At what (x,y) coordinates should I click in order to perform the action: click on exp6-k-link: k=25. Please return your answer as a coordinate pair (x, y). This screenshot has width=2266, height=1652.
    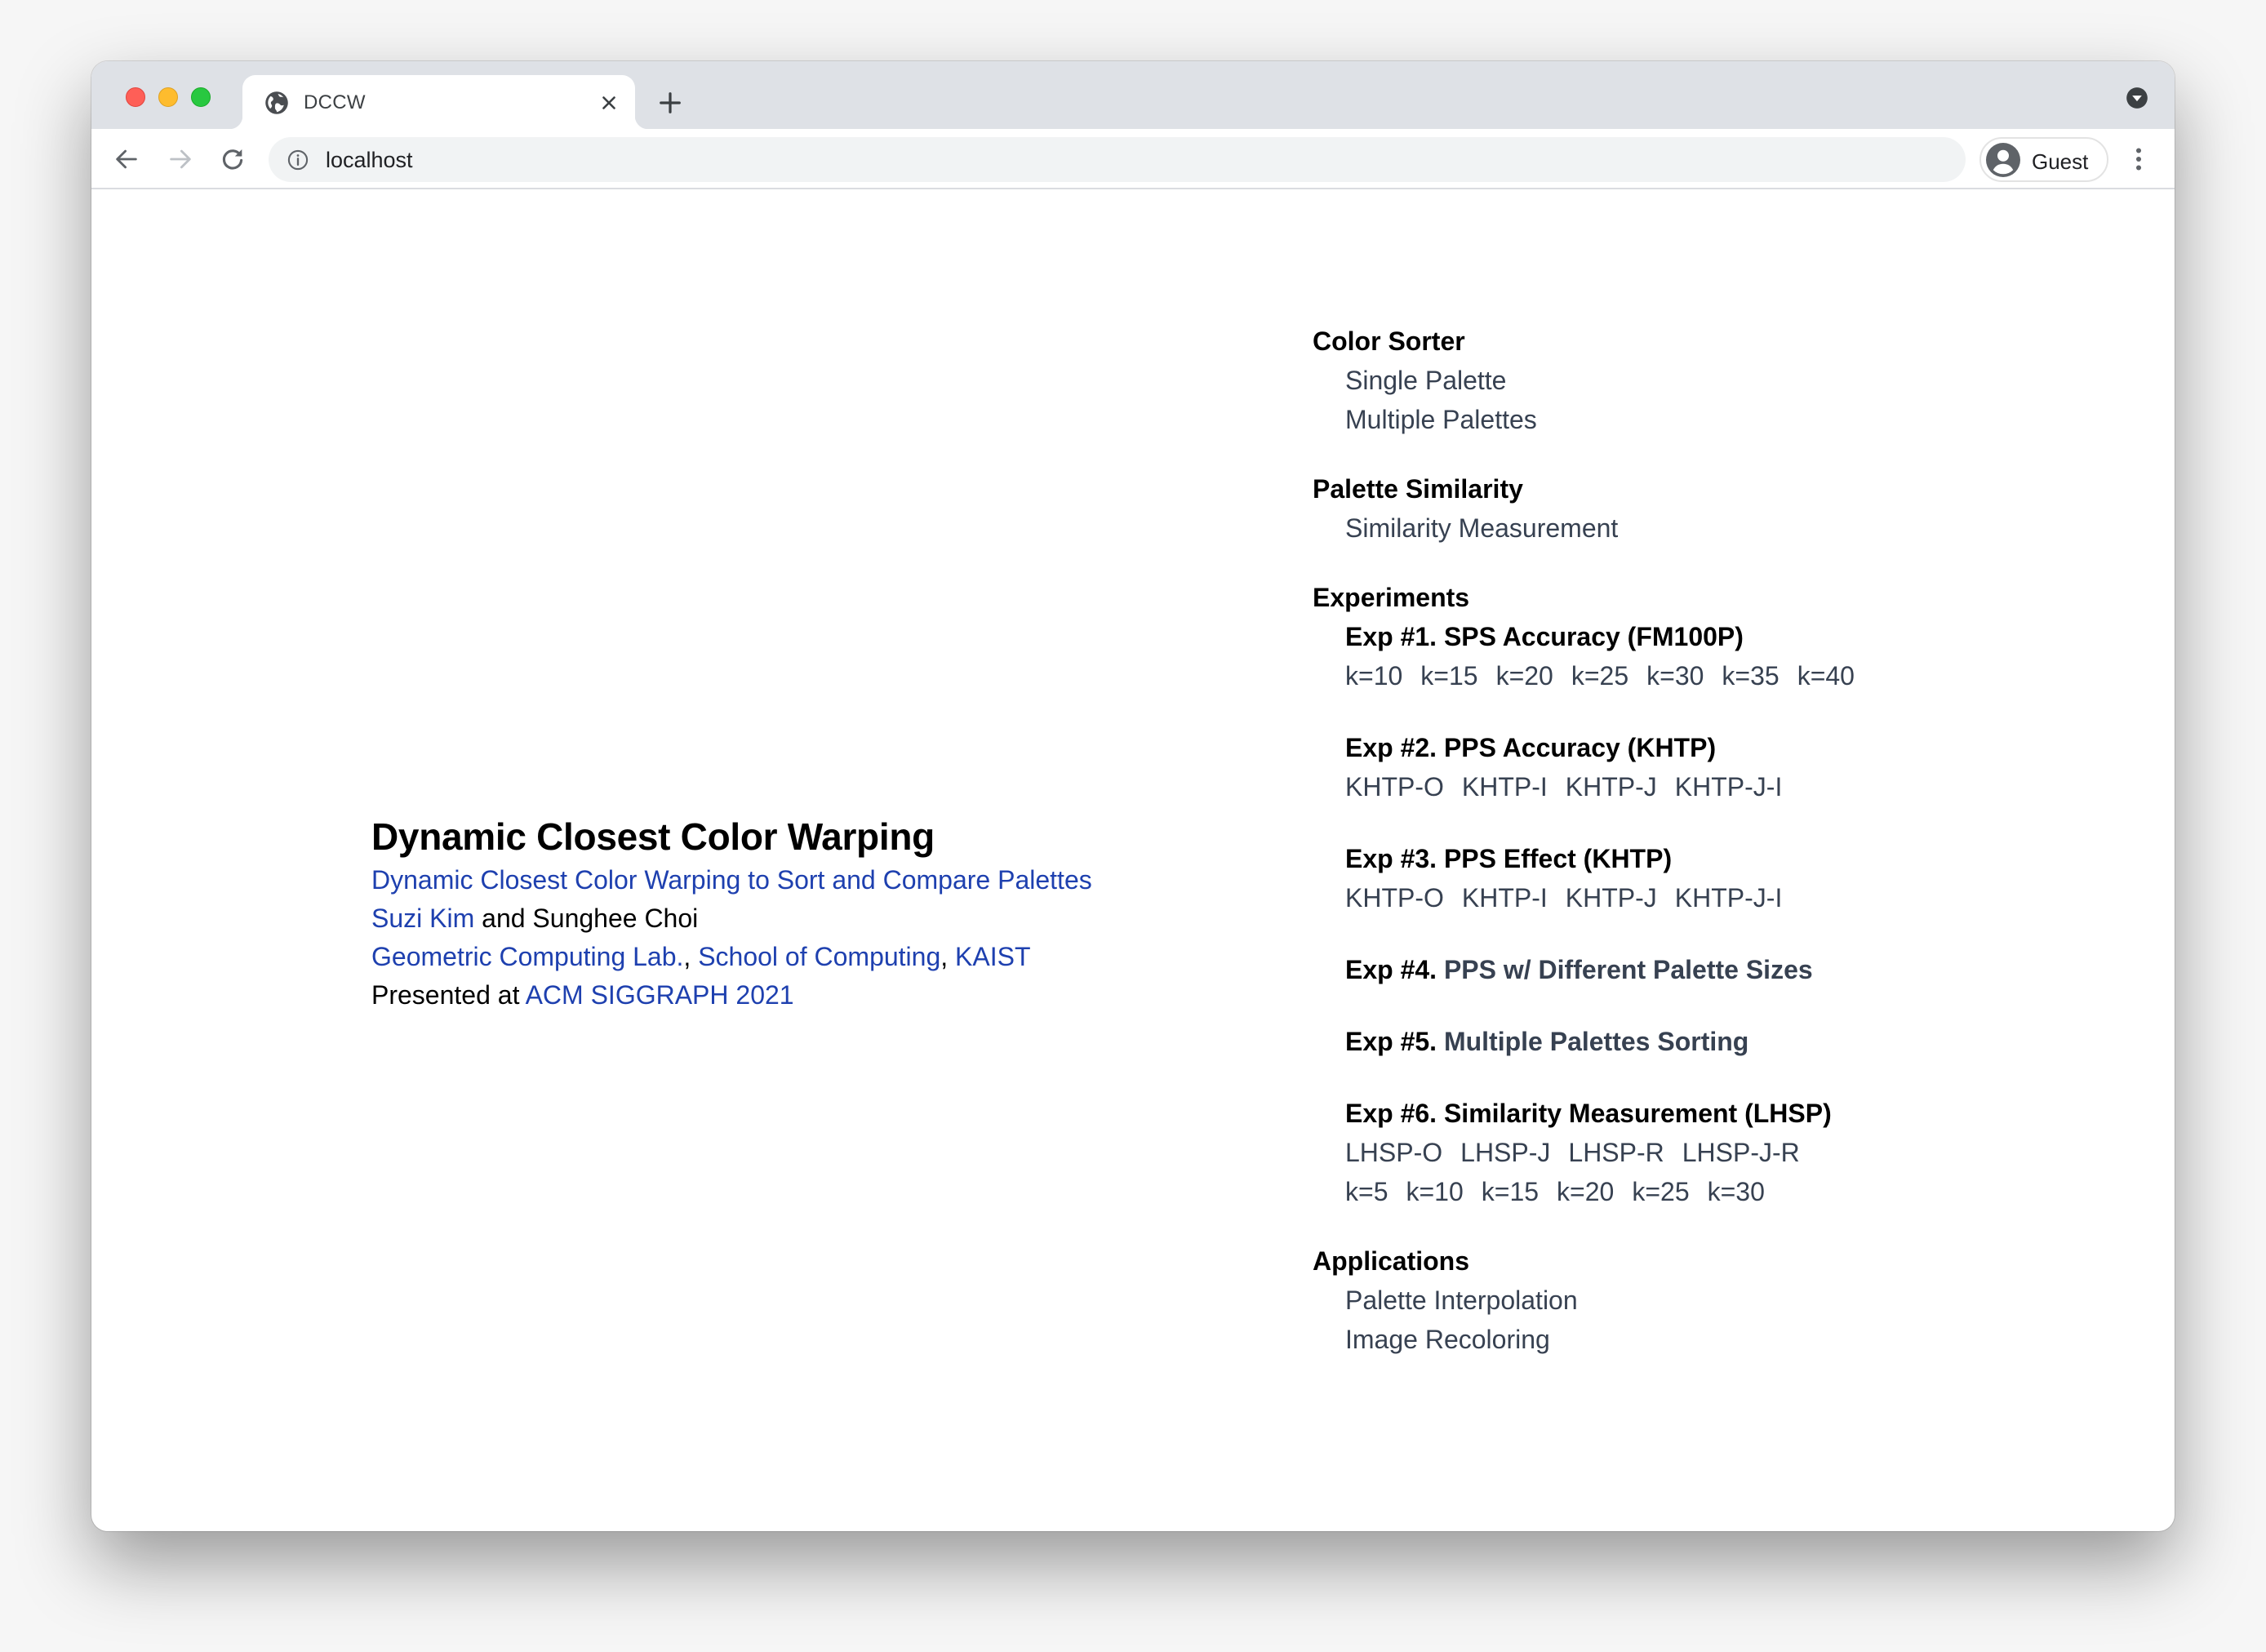
    Looking at the image, I should click on (1661, 1191).